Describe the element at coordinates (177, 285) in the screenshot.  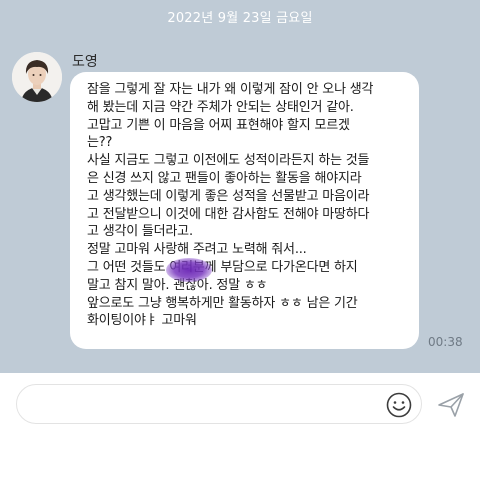
I see `message-line: 말고 참지 말아. 괜찮아. 정말 ㅎㅎ` at that location.